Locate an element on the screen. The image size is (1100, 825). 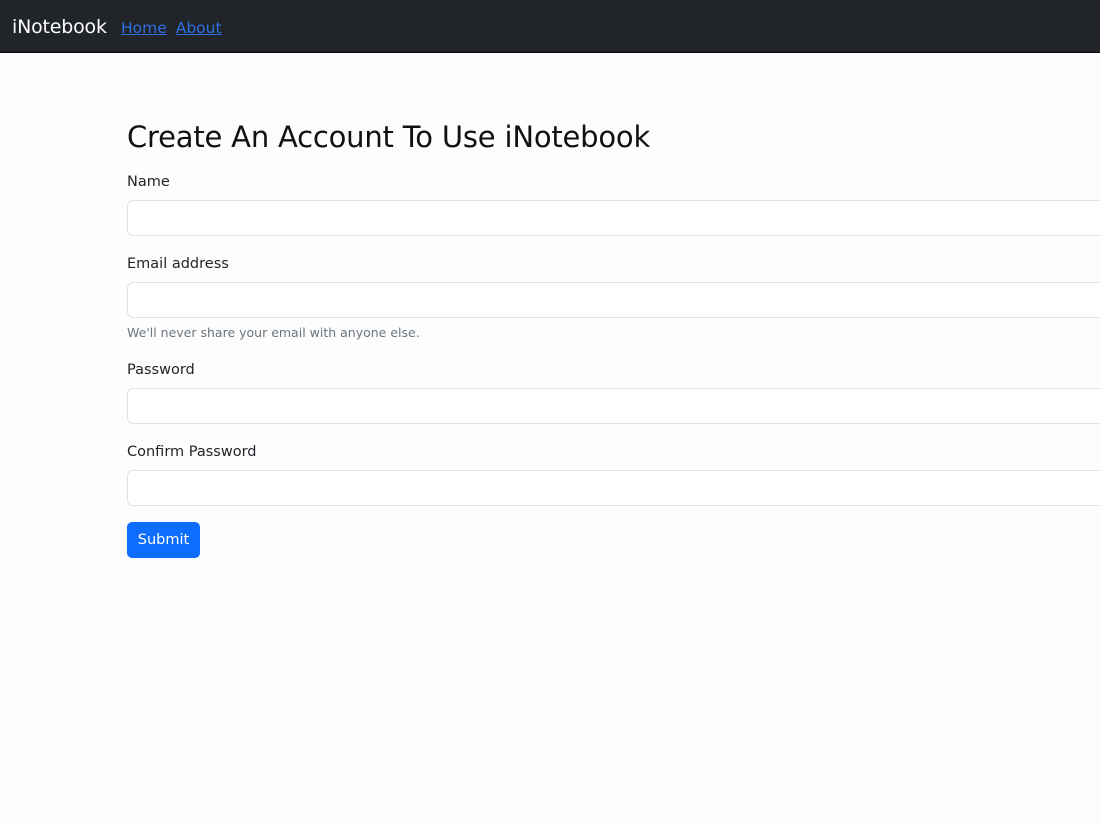
confirm-password-input is located at coordinates (613, 488).